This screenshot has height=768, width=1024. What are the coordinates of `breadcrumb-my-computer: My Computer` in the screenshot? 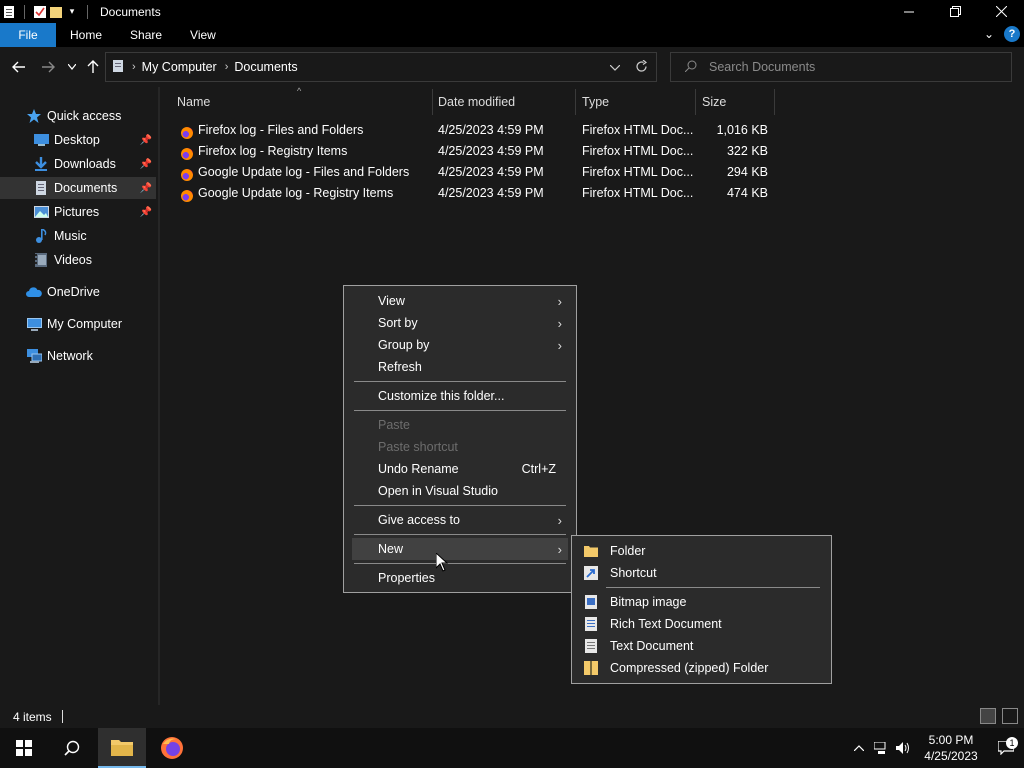 It's located at (179, 67).